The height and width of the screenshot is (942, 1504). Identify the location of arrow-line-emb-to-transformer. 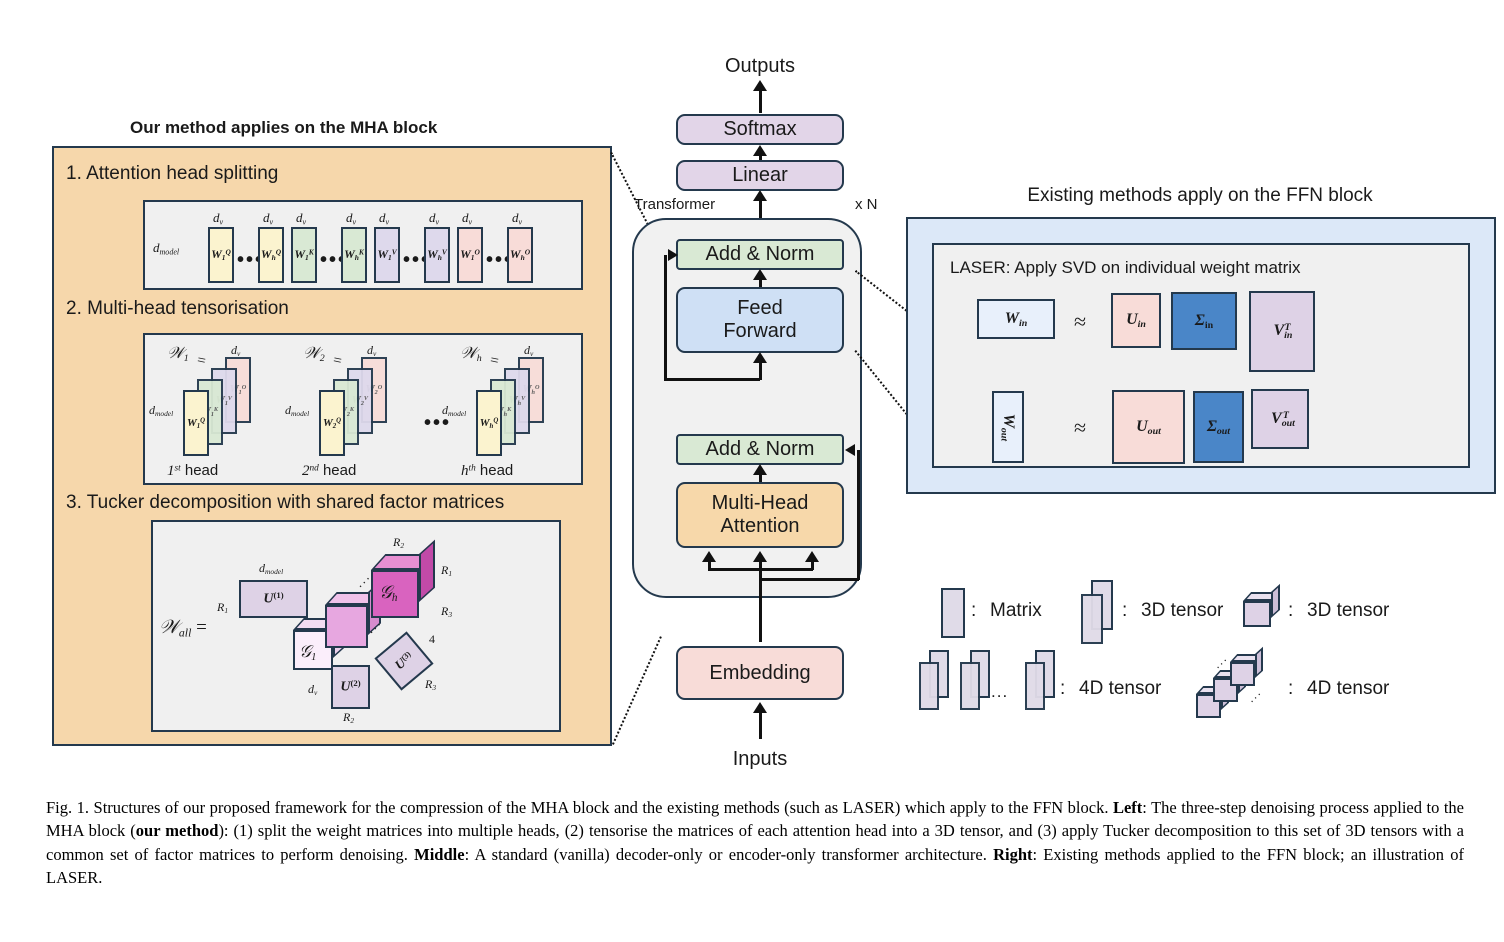
(760, 620).